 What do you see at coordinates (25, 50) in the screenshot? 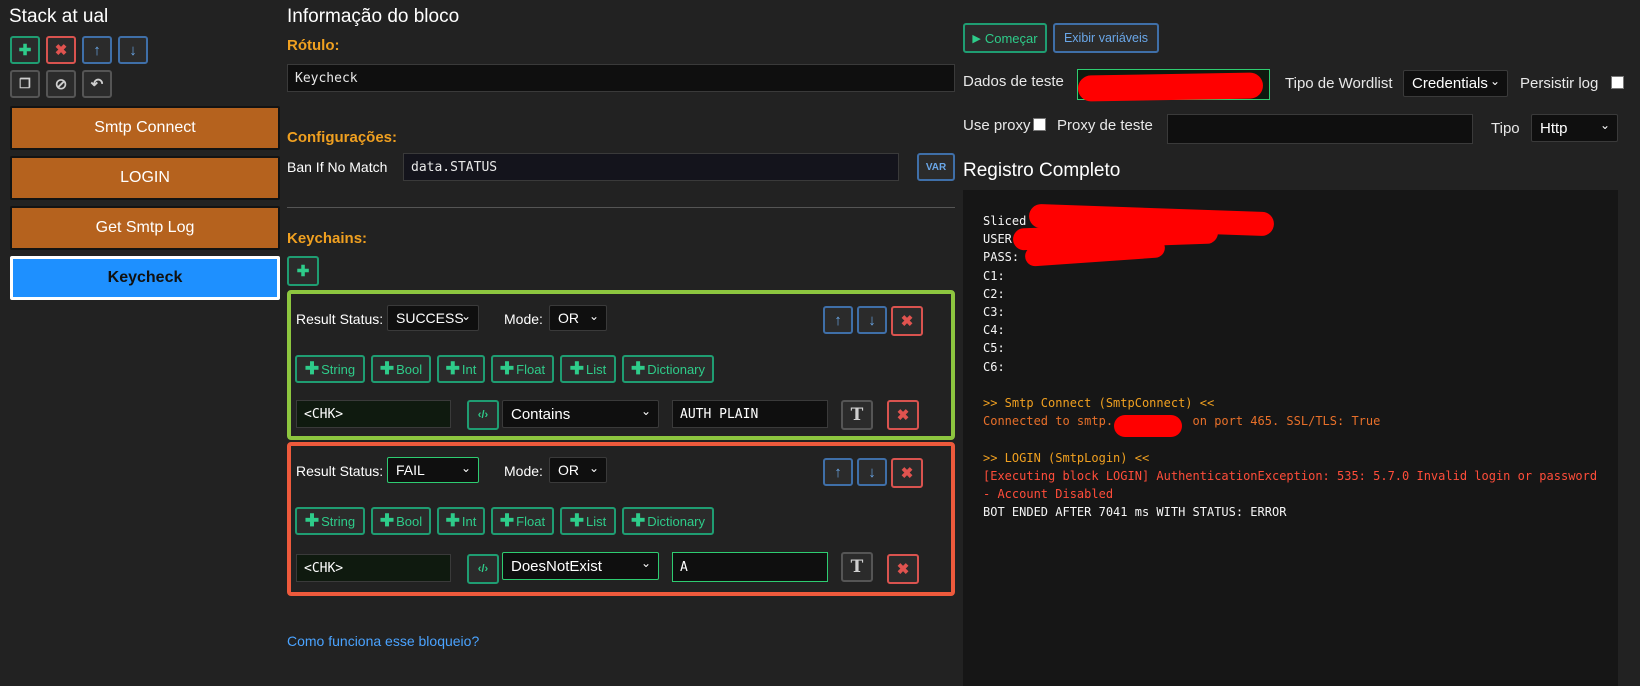
I see `add-block-button: ✚` at bounding box center [25, 50].